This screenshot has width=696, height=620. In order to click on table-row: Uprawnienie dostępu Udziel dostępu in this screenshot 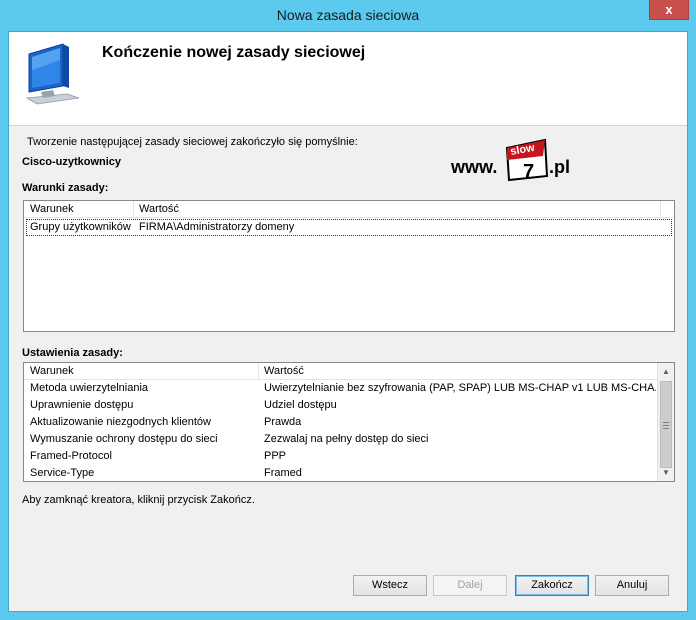, I will do `click(340, 405)`.